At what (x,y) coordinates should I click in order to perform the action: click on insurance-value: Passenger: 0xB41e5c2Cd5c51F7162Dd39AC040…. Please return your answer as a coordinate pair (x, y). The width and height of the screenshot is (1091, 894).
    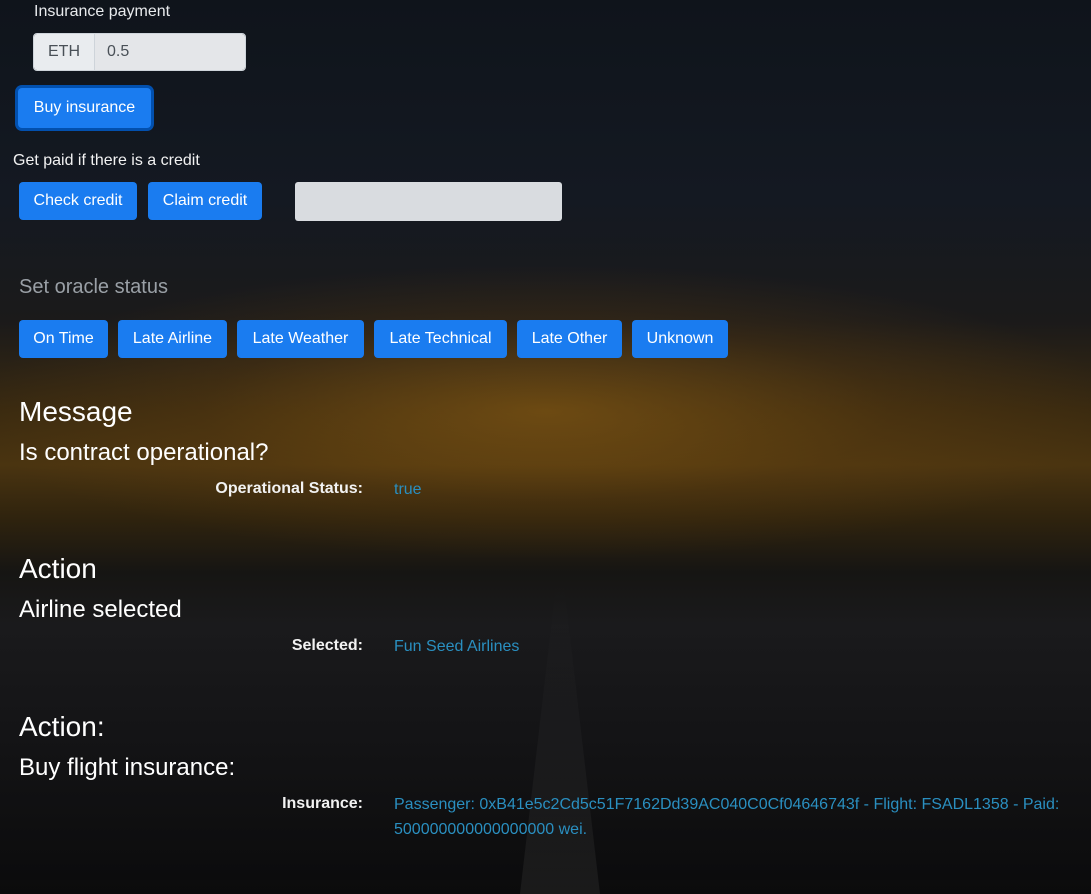
    Looking at the image, I should click on (726, 817).